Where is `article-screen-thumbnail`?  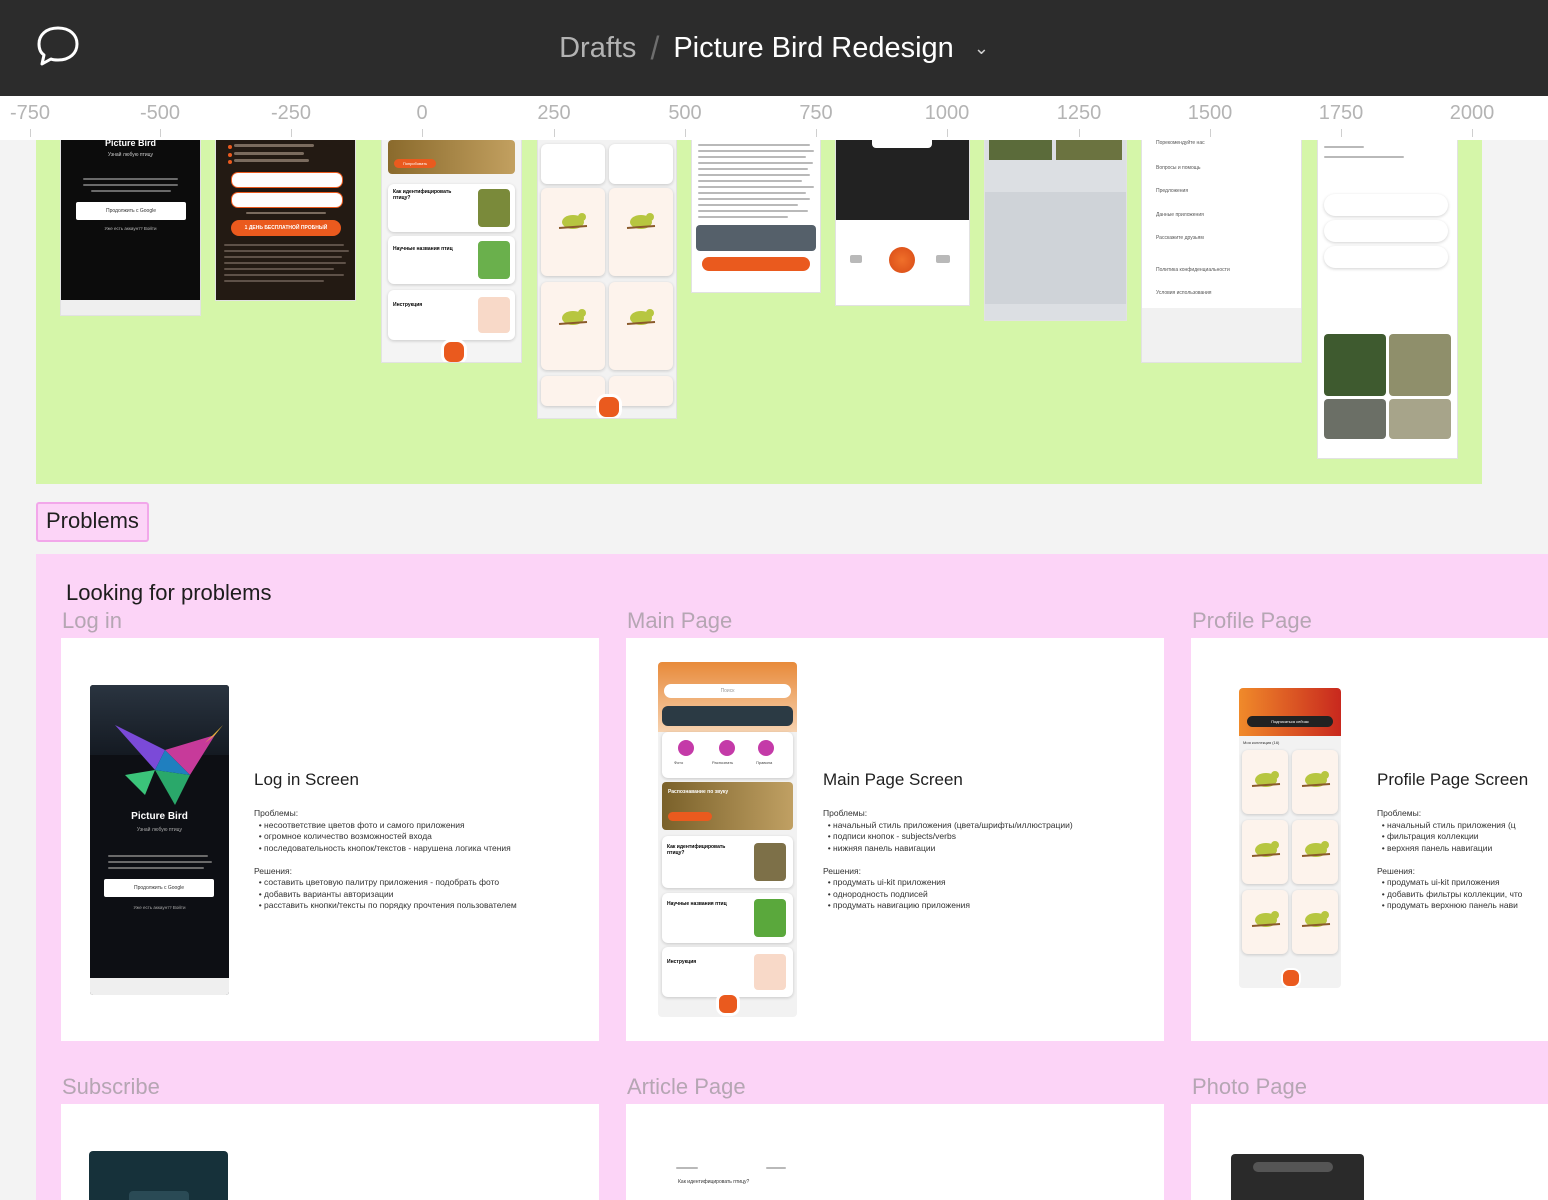 article-screen-thumbnail is located at coordinates (756, 216).